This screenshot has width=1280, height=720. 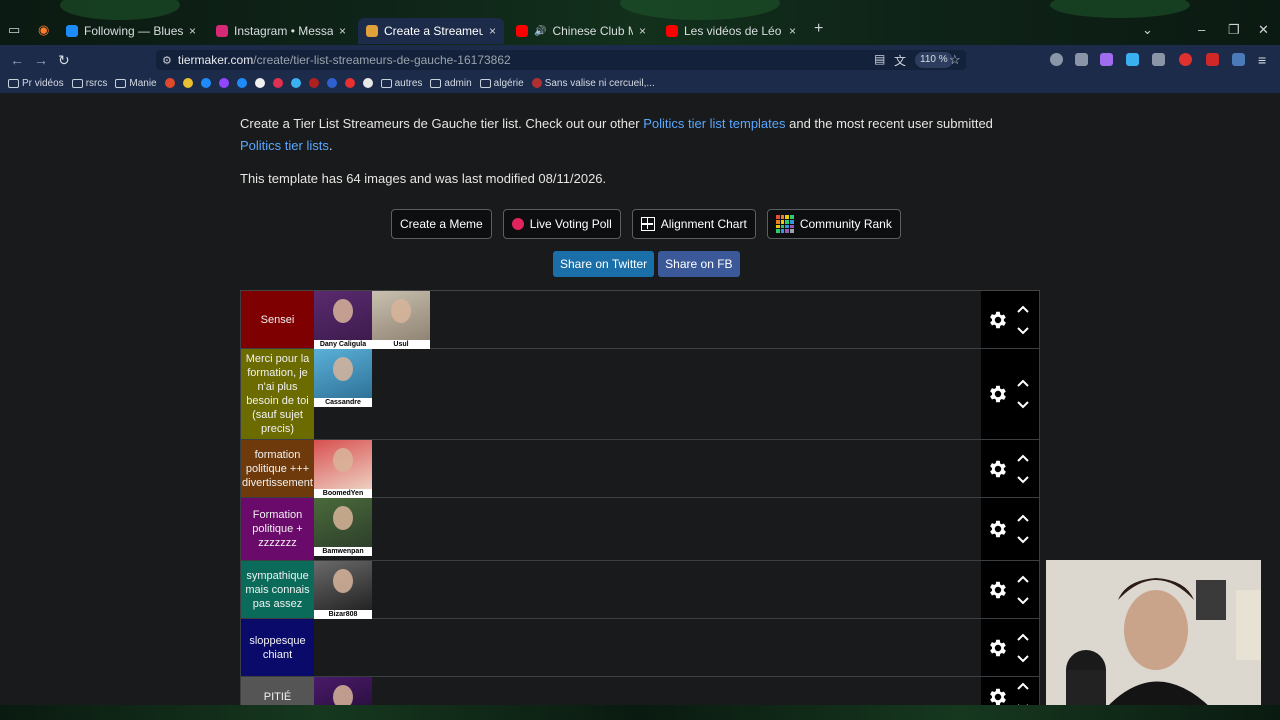 What do you see at coordinates (136, 83) in the screenshot?
I see `bookmark-folder: Manie` at bounding box center [136, 83].